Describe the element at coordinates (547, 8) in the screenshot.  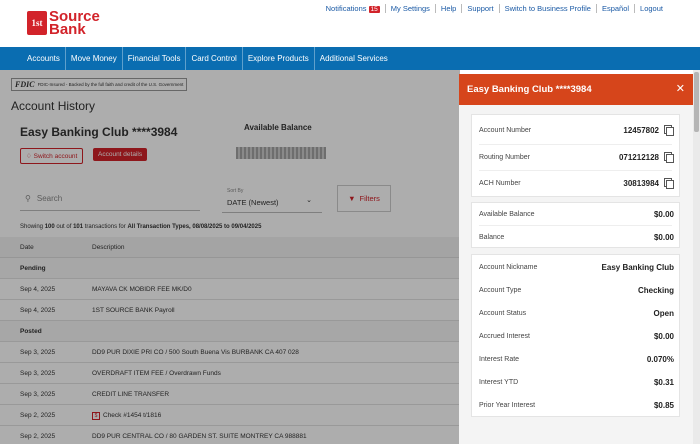
I see `switch-business-profile-link: Switch to Business Profile` at that location.